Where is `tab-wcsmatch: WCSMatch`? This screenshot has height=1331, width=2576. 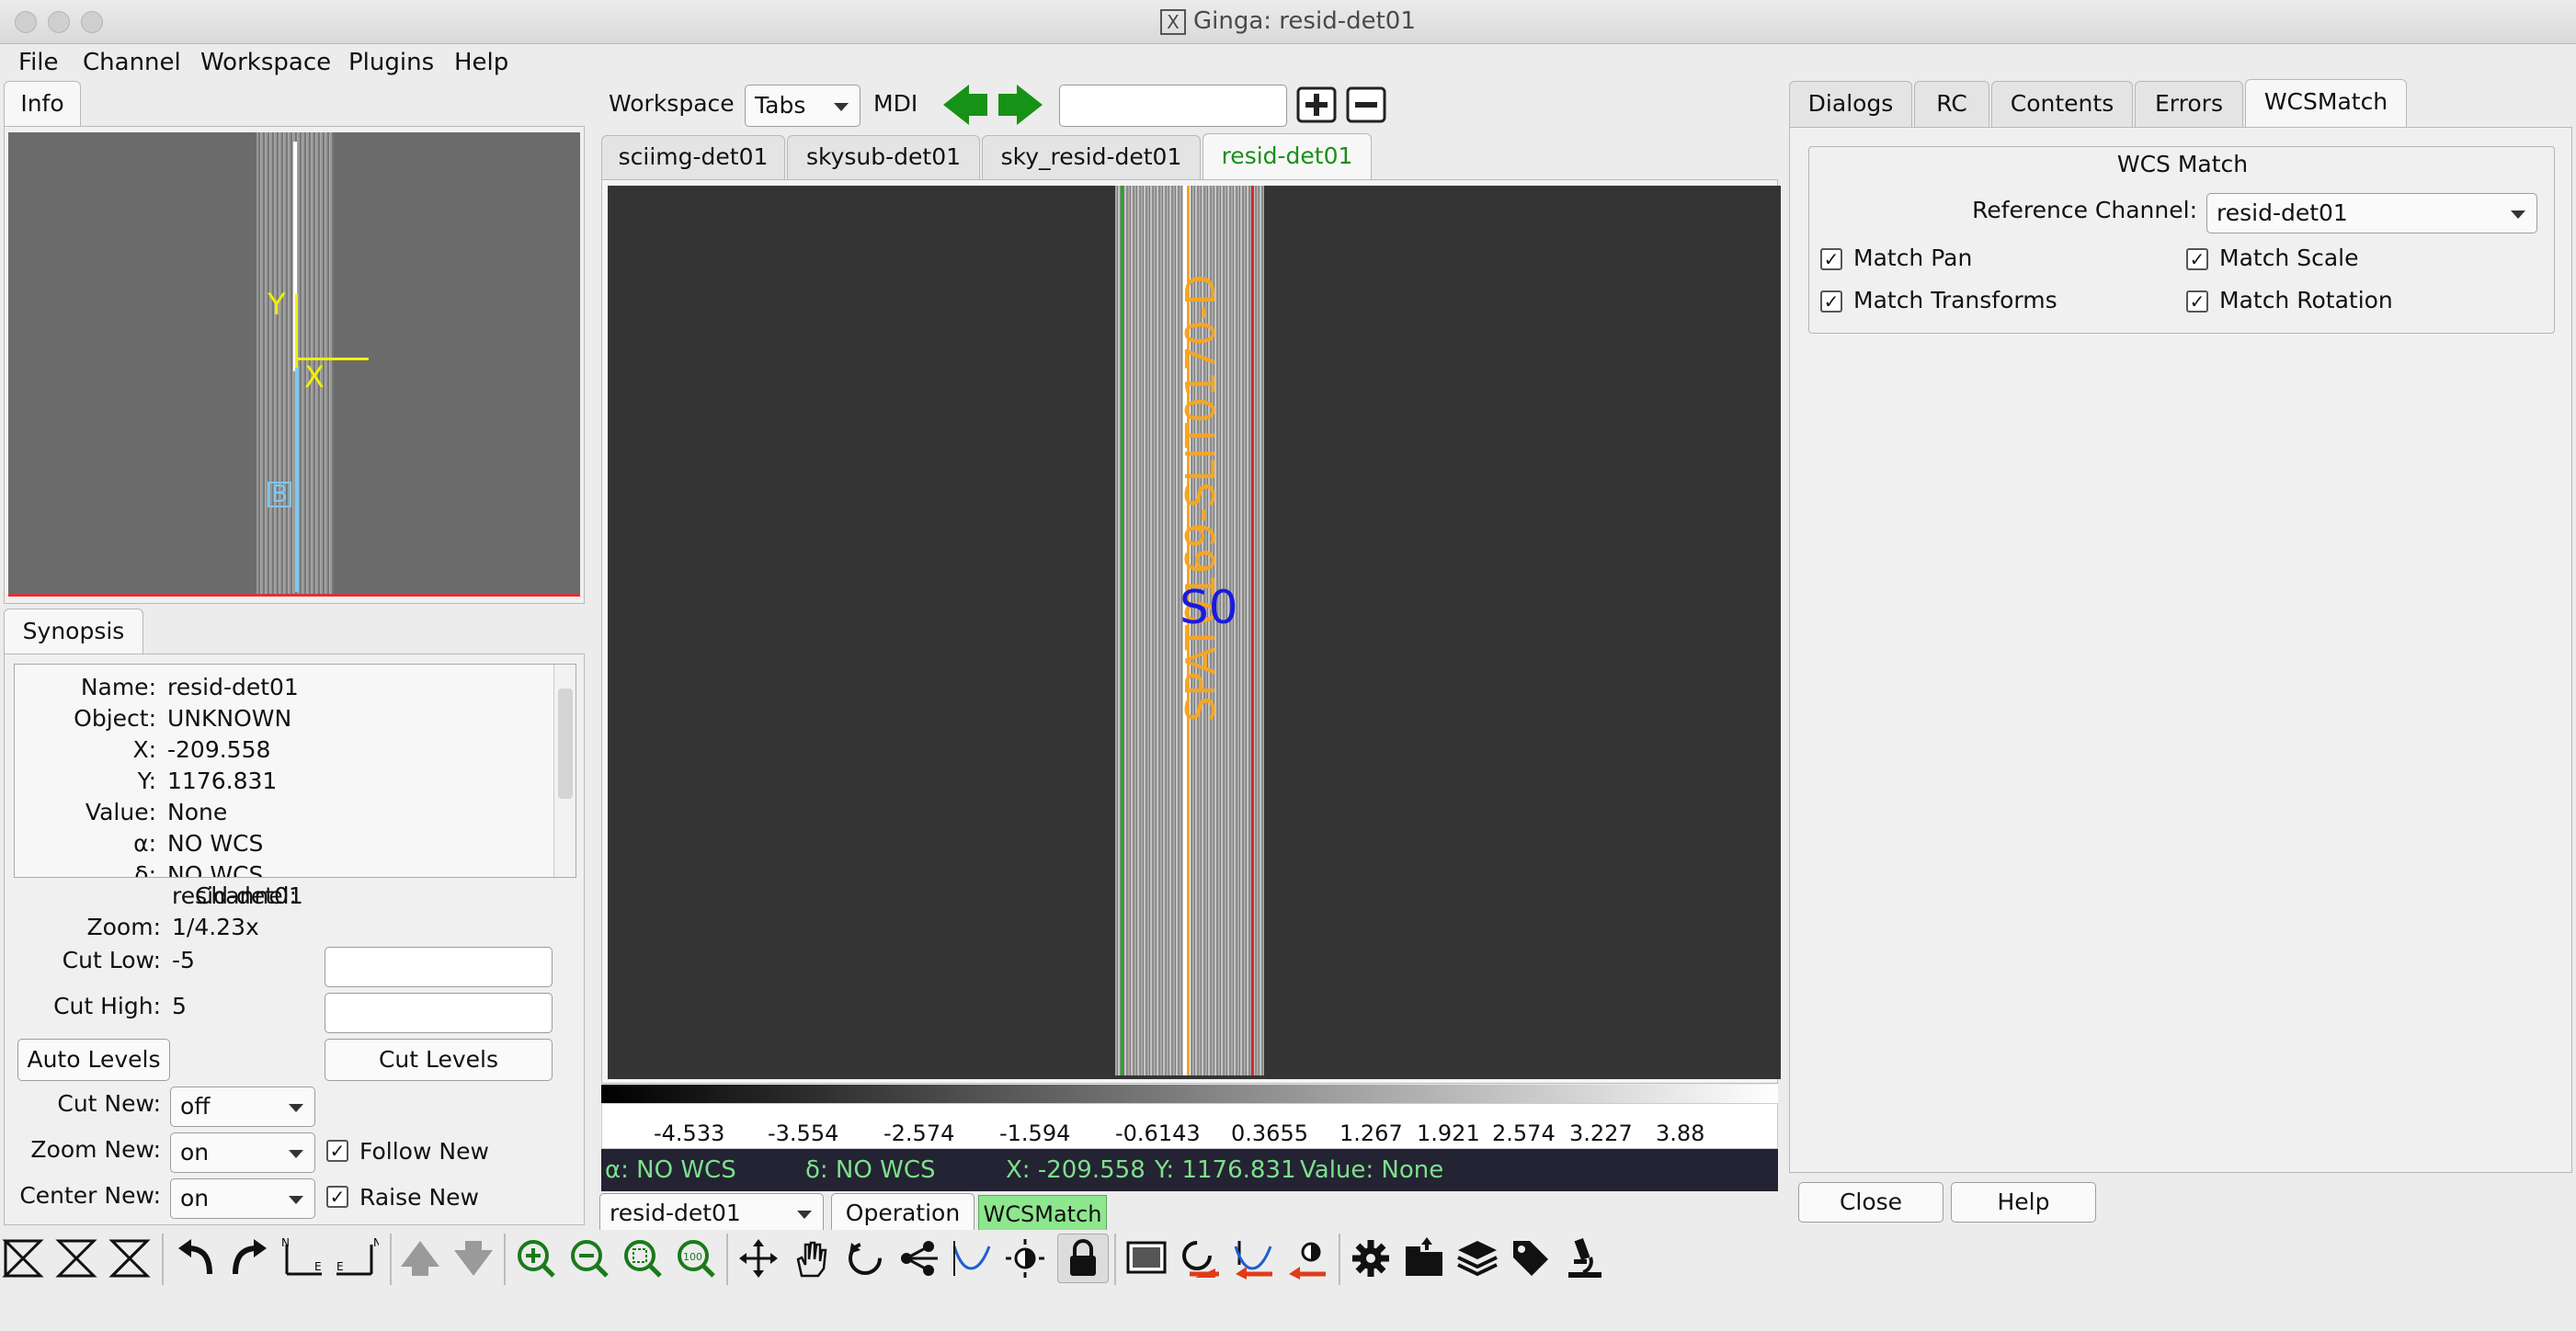 tab-wcsmatch: WCSMatch is located at coordinates (2326, 103).